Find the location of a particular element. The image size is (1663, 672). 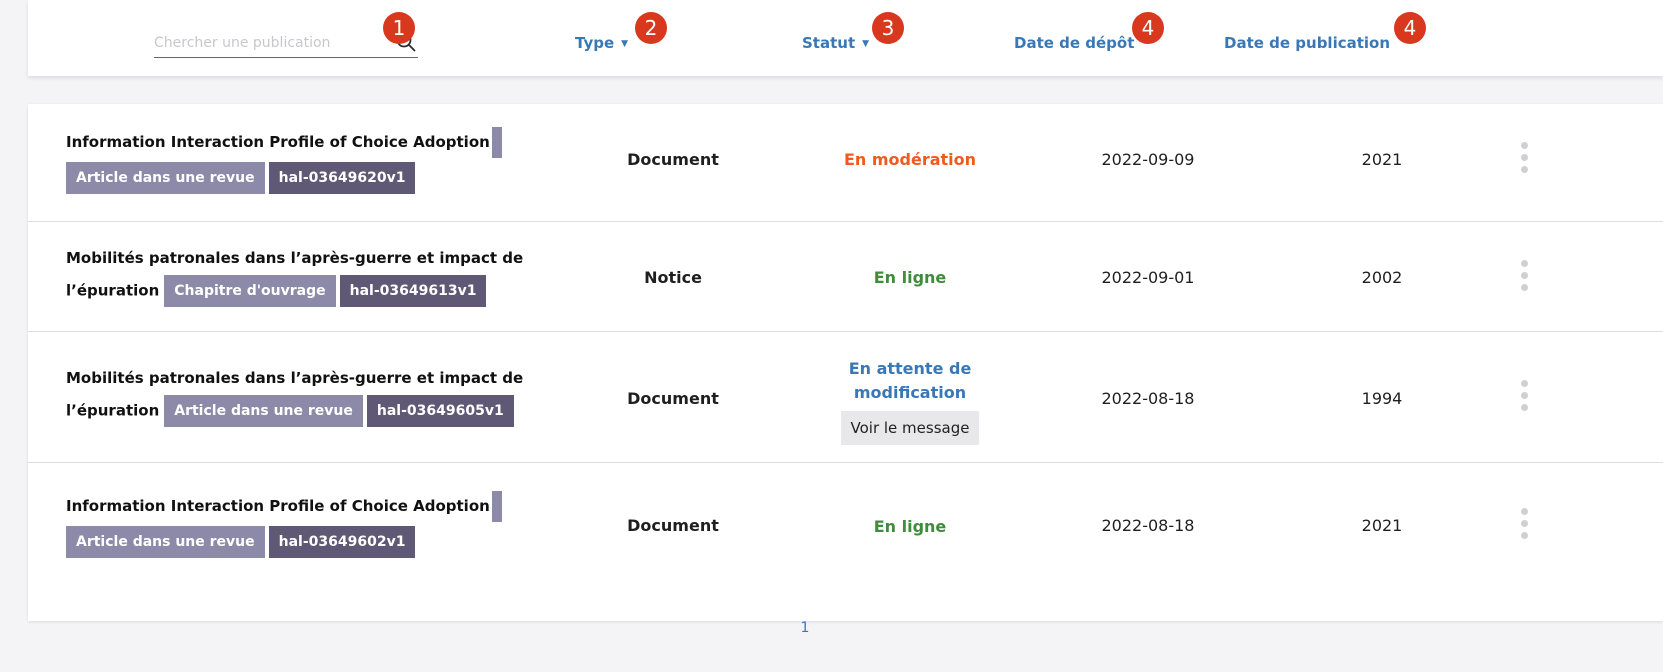

annotation-badge-2: 2 is located at coordinates (651, 28).